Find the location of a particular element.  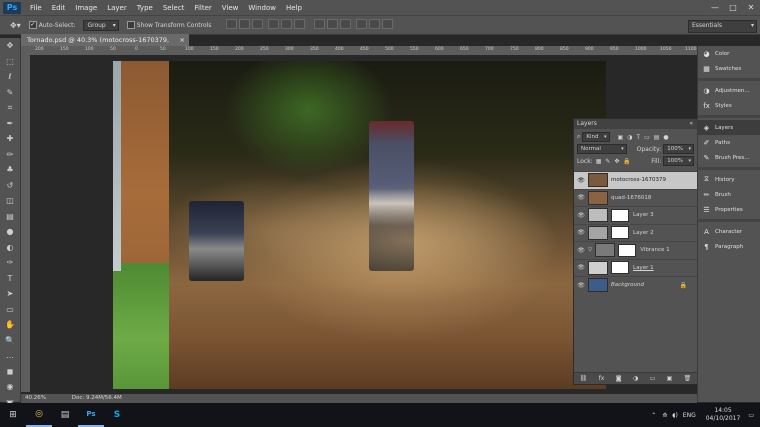

distribute-left-icon is located at coordinates (362, 24).